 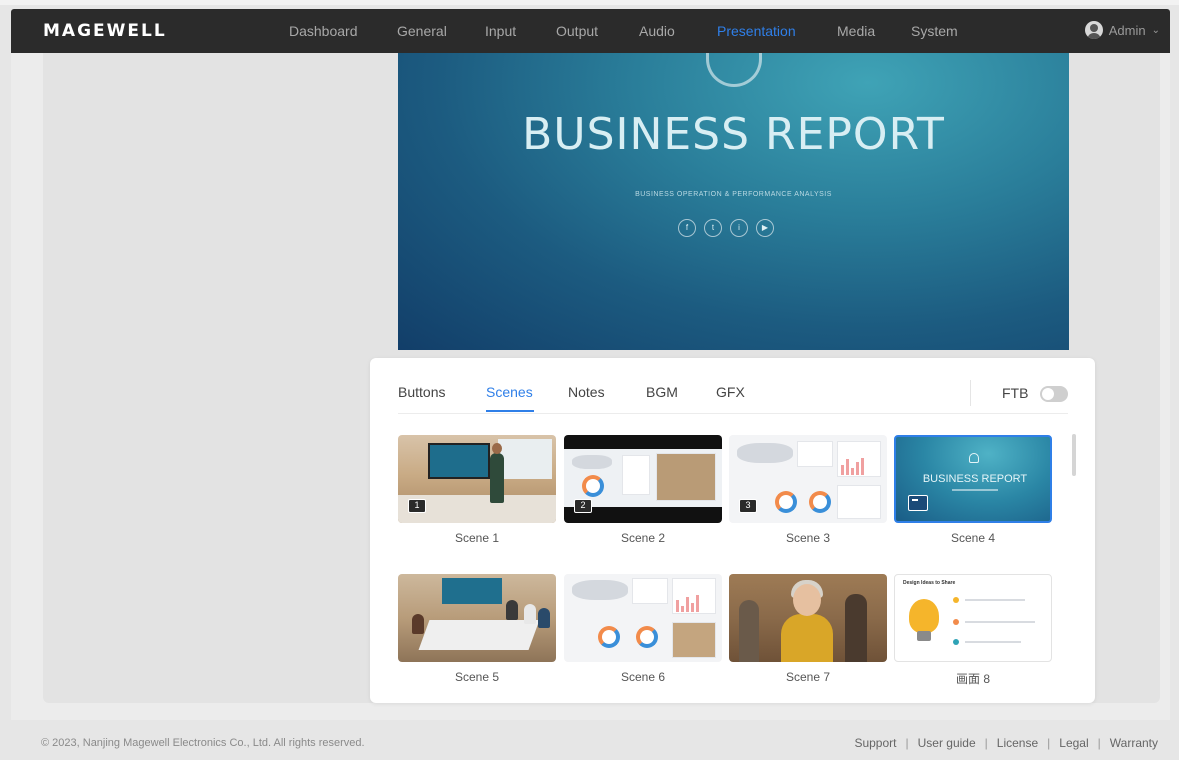 I want to click on nav-item-general: General, so click(x=422, y=31).